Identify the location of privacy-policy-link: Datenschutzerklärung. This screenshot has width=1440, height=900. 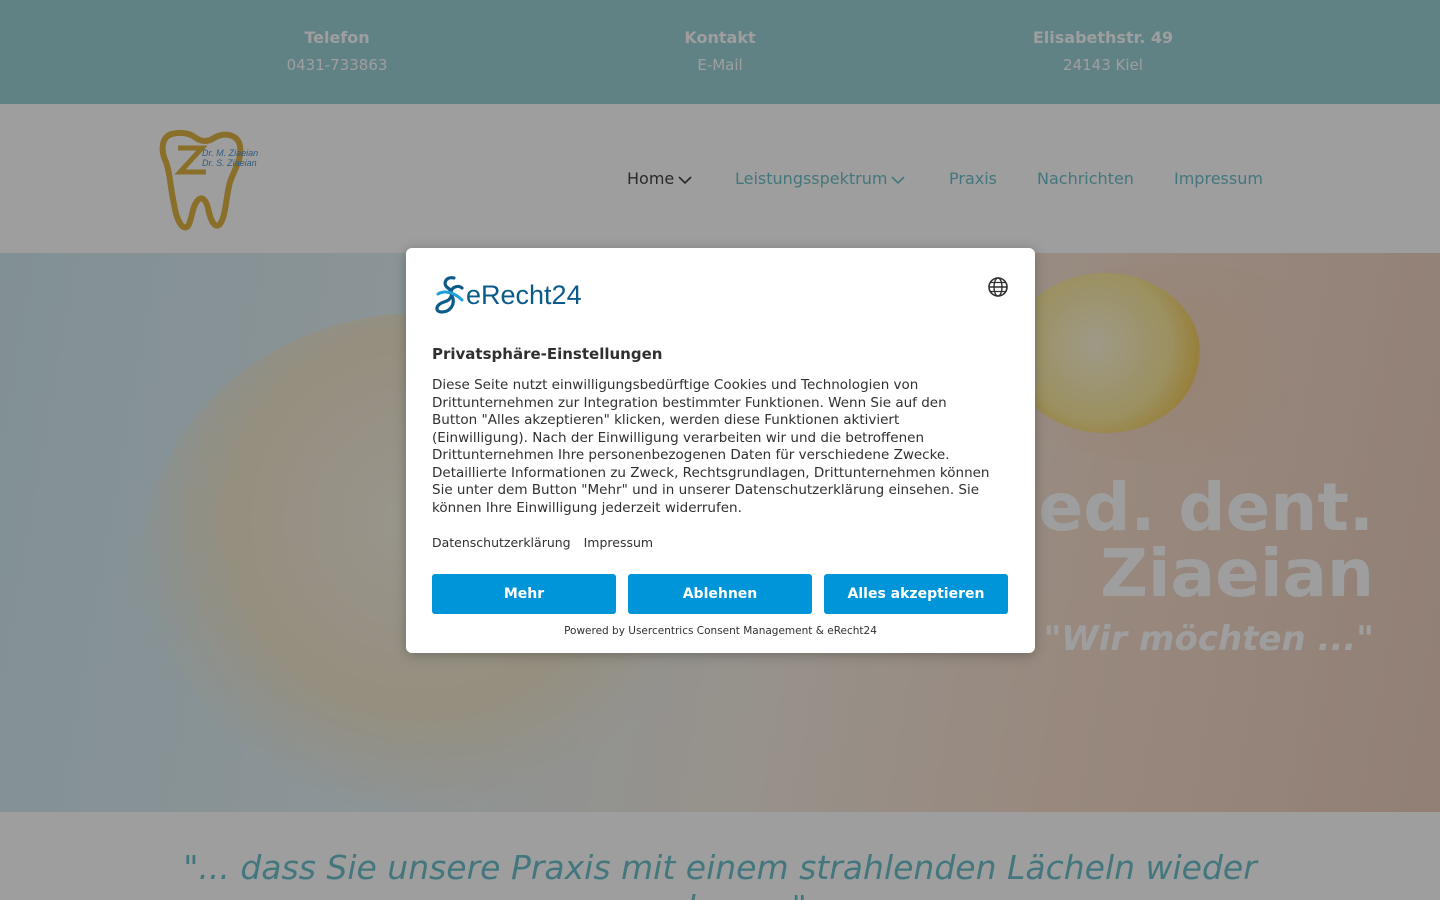
(501, 542).